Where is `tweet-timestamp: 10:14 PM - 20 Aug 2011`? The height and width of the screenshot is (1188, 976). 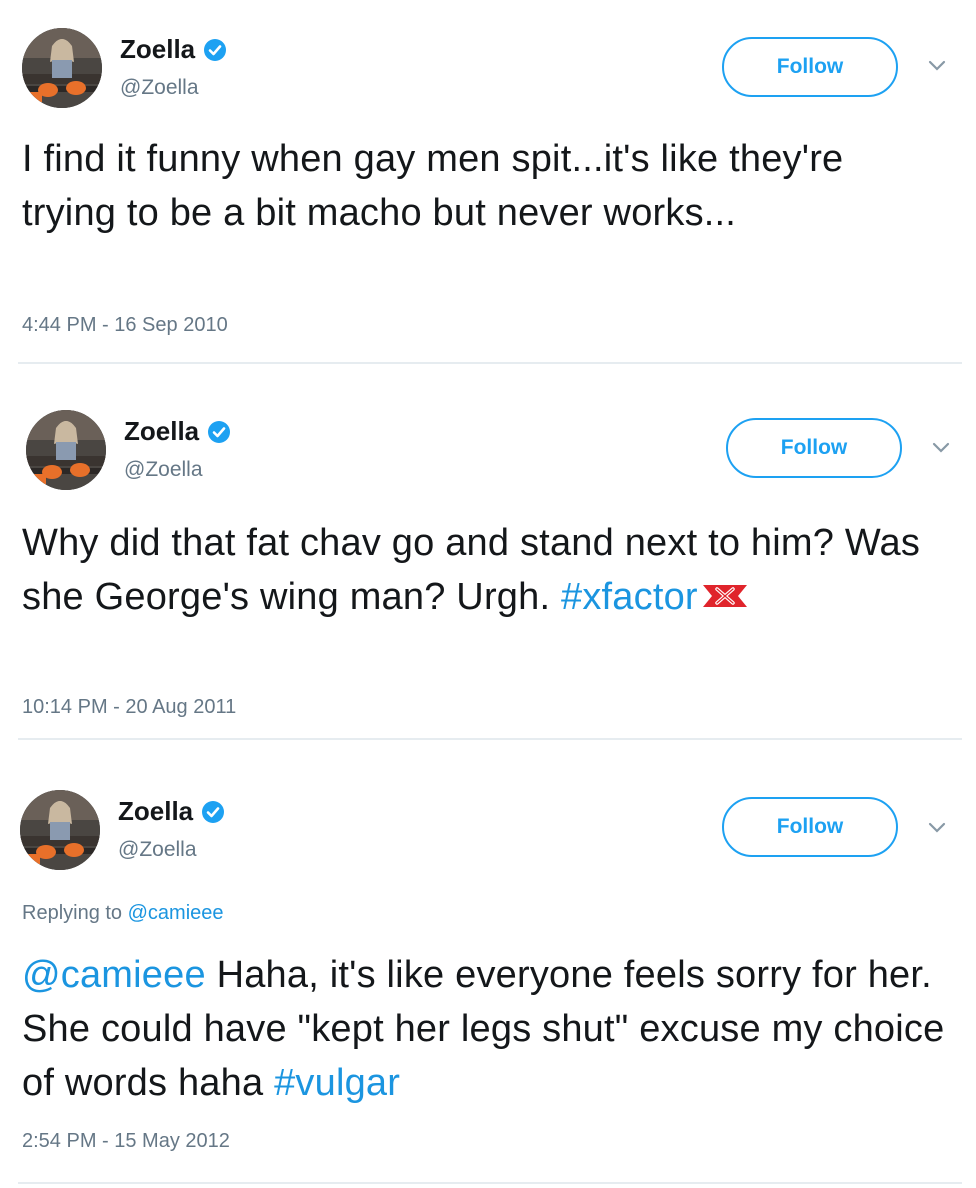
tweet-timestamp: 10:14 PM - 20 Aug 2011 is located at coordinates (129, 707).